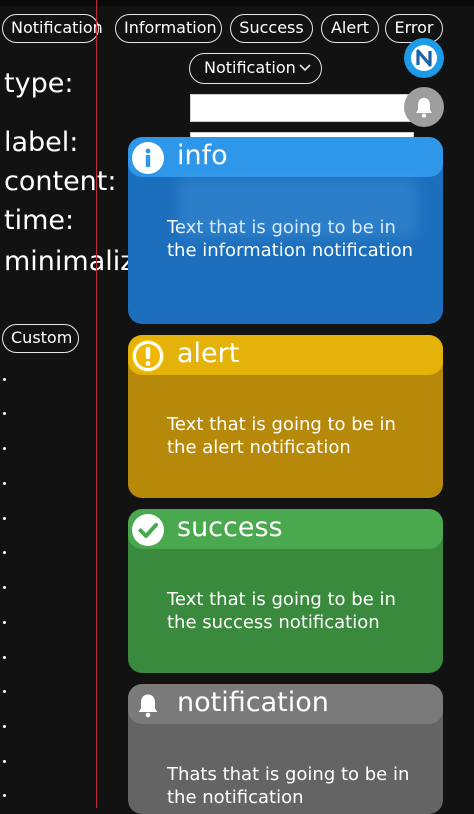 The height and width of the screenshot is (814, 474). I want to click on app-logo, so click(424, 58).